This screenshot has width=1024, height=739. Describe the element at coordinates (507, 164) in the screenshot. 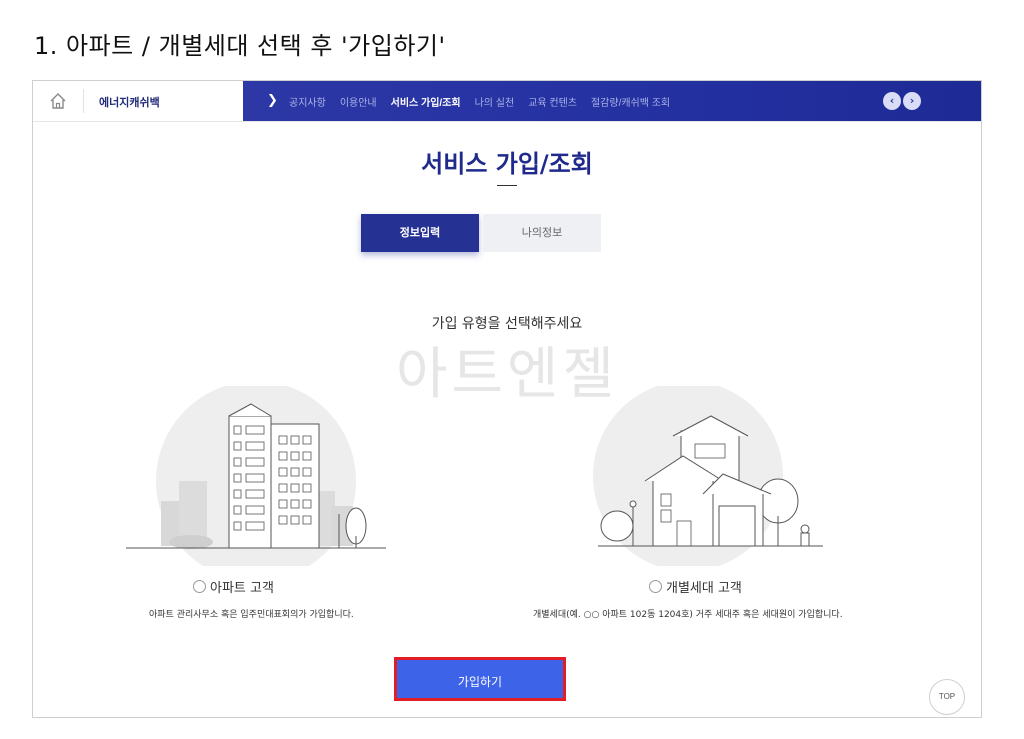

I see `page-title: 서비스 가입/조회` at that location.